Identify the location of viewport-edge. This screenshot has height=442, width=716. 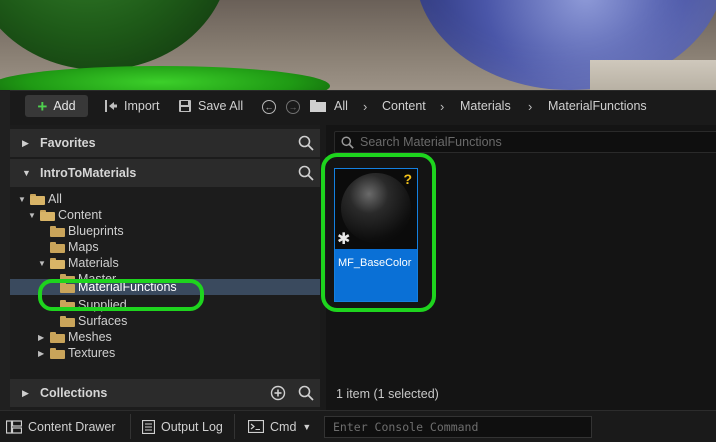
(5, 250).